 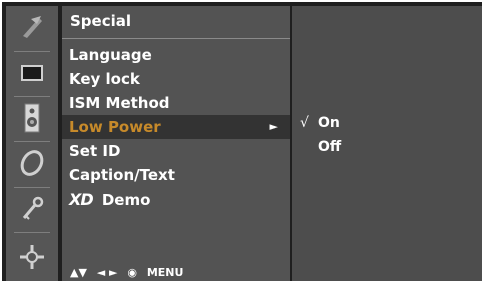 I want to click on menu-item-language: Language, so click(x=176, y=55).